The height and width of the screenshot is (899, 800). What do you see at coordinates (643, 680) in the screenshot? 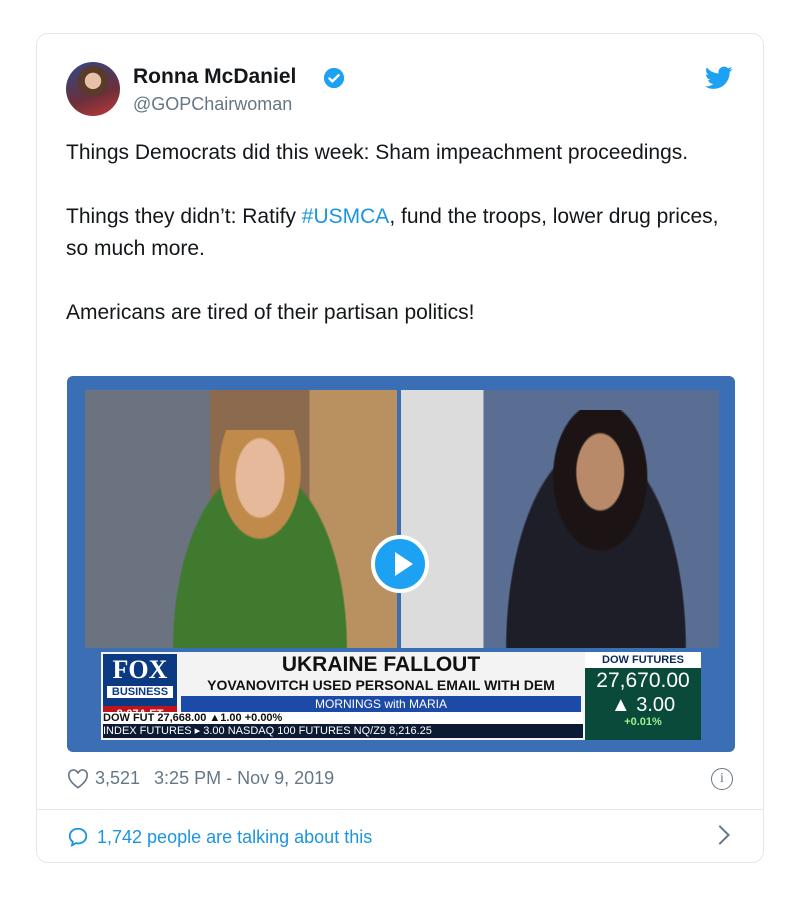
I see `dow-value: 27,670.00` at bounding box center [643, 680].